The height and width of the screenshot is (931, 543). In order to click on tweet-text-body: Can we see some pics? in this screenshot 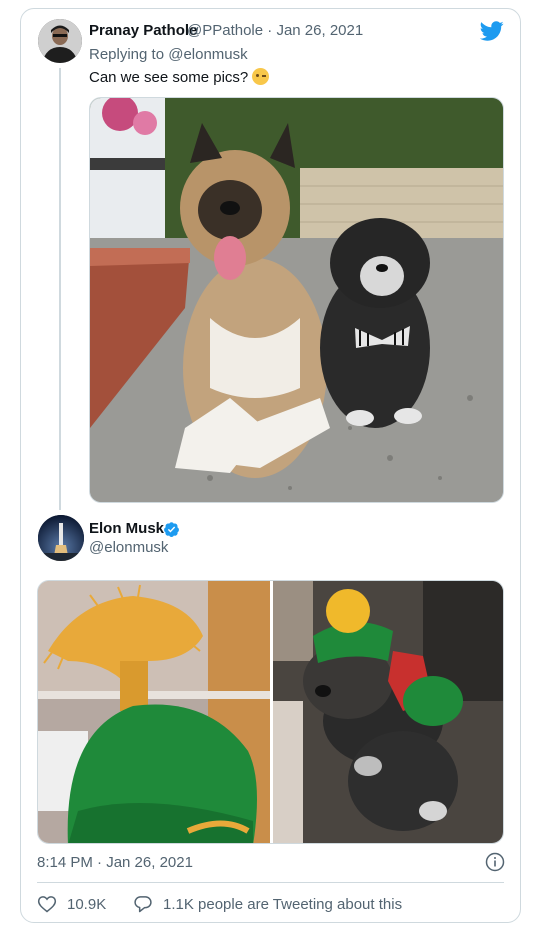, I will do `click(169, 77)`.